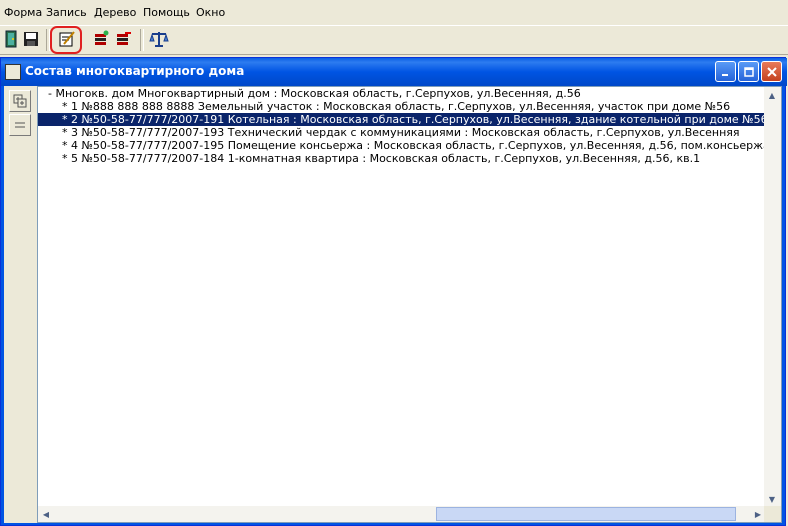  I want to click on menu-derevo: Дерево, so click(115, 12).